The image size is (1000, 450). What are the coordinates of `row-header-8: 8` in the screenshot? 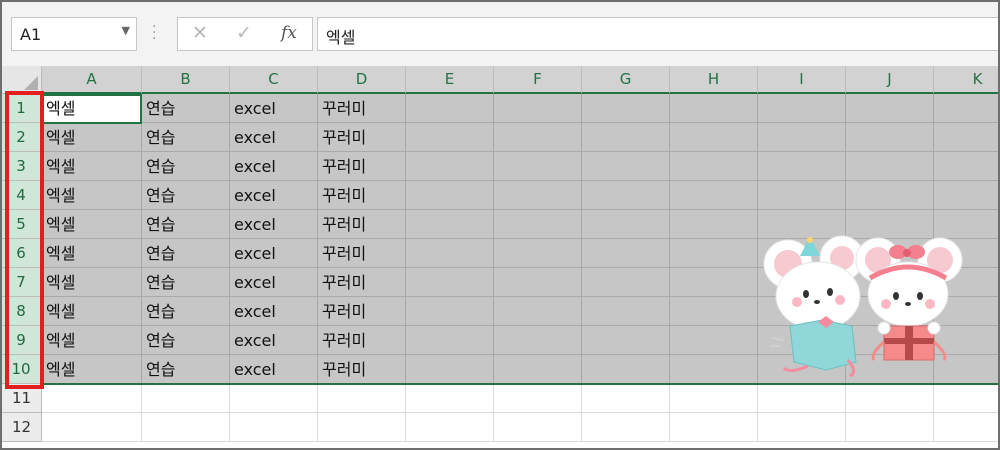 It's located at (22, 311).